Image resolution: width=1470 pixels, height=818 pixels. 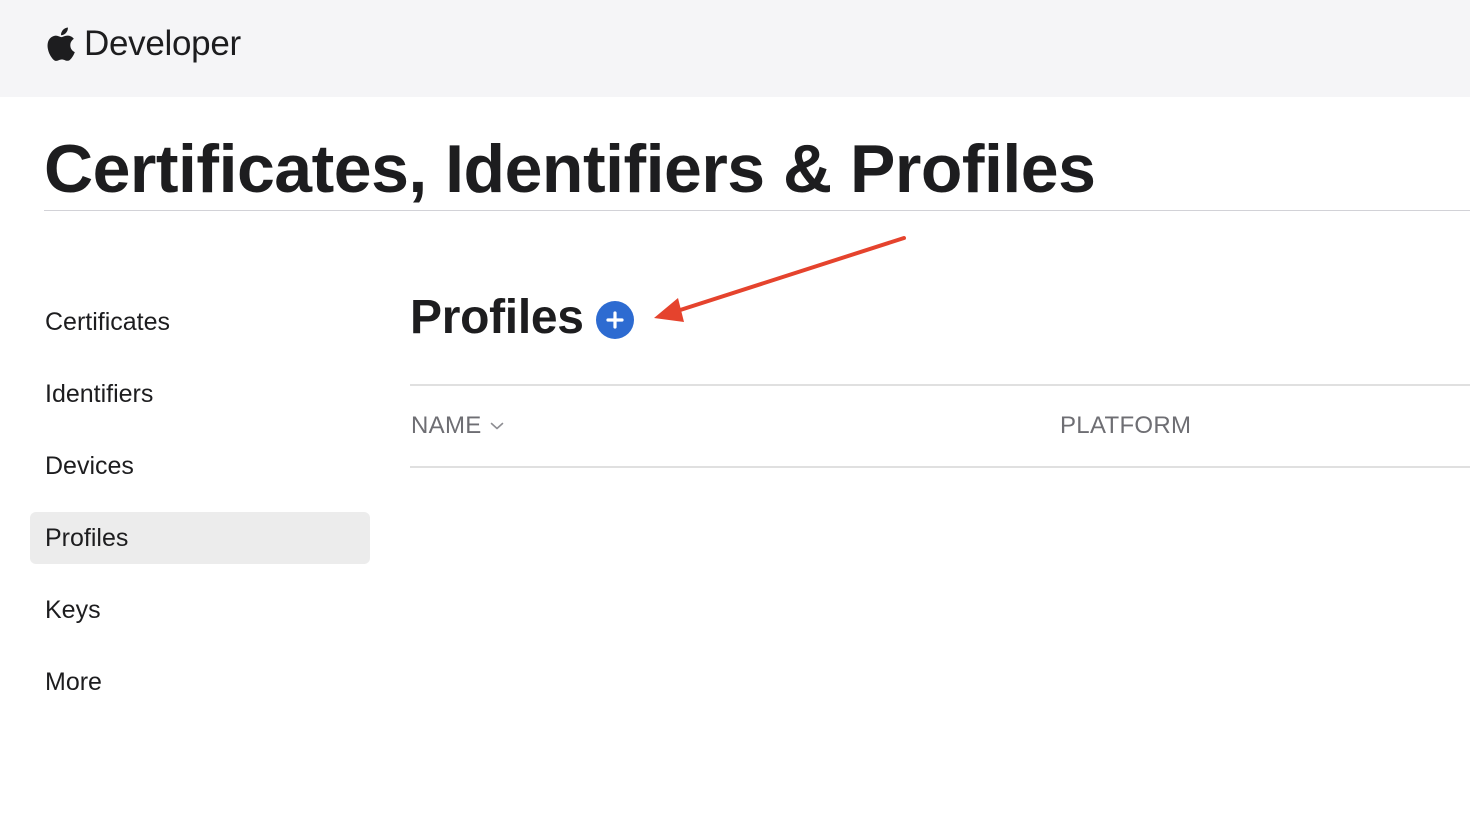 What do you see at coordinates (200, 682) in the screenshot?
I see `sidebar-item-more: More` at bounding box center [200, 682].